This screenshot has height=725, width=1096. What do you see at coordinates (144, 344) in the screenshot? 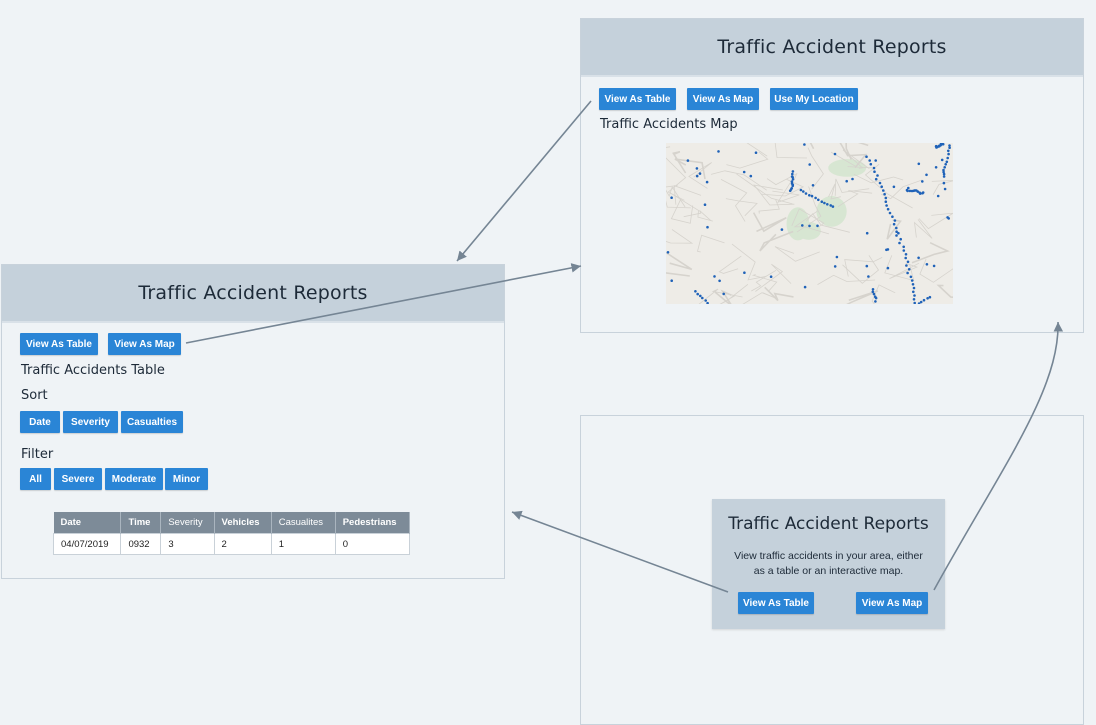
I see `view-as-map-button: View As Map` at bounding box center [144, 344].